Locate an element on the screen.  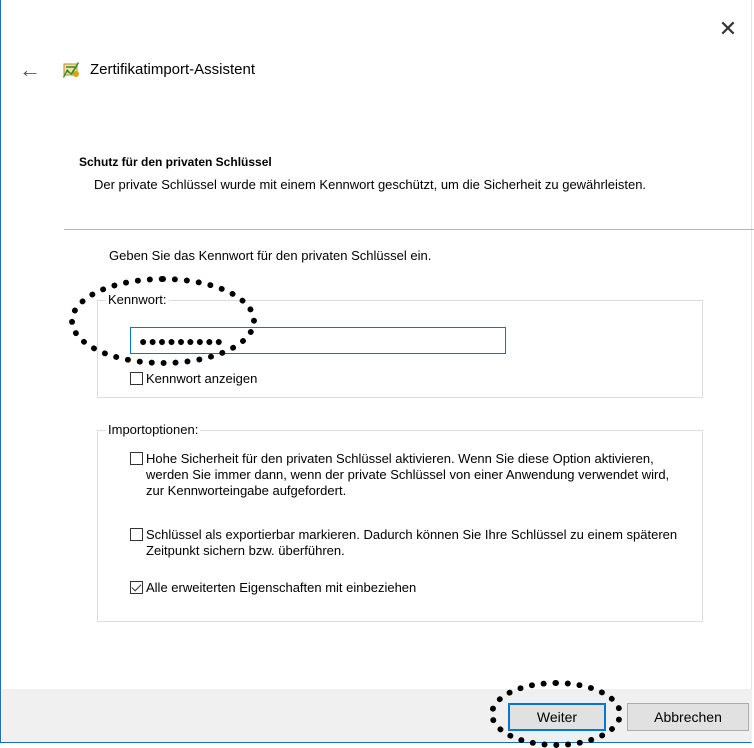
exportable-checkbox is located at coordinates (136, 534).